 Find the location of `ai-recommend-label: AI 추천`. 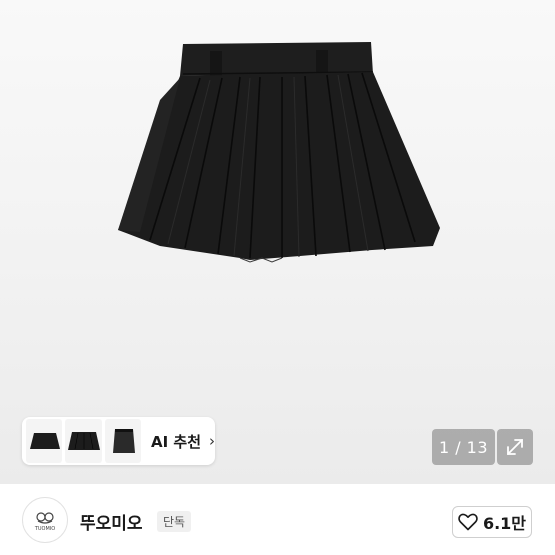

ai-recommend-label: AI 추천 is located at coordinates (175, 441).